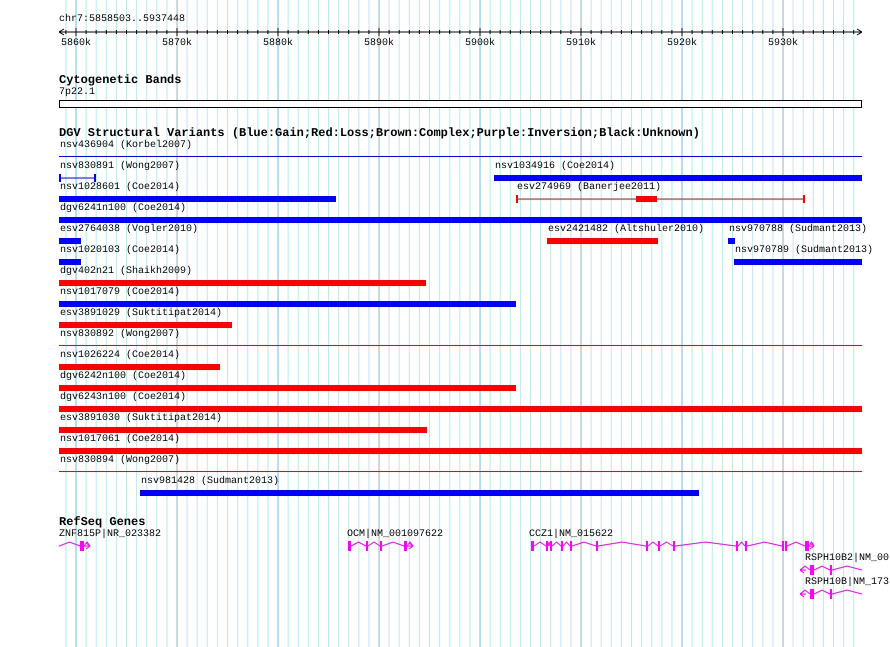 The height and width of the screenshot is (647, 890). What do you see at coordinates (77, 93) in the screenshot?
I see `band-label: 7p22.1` at bounding box center [77, 93].